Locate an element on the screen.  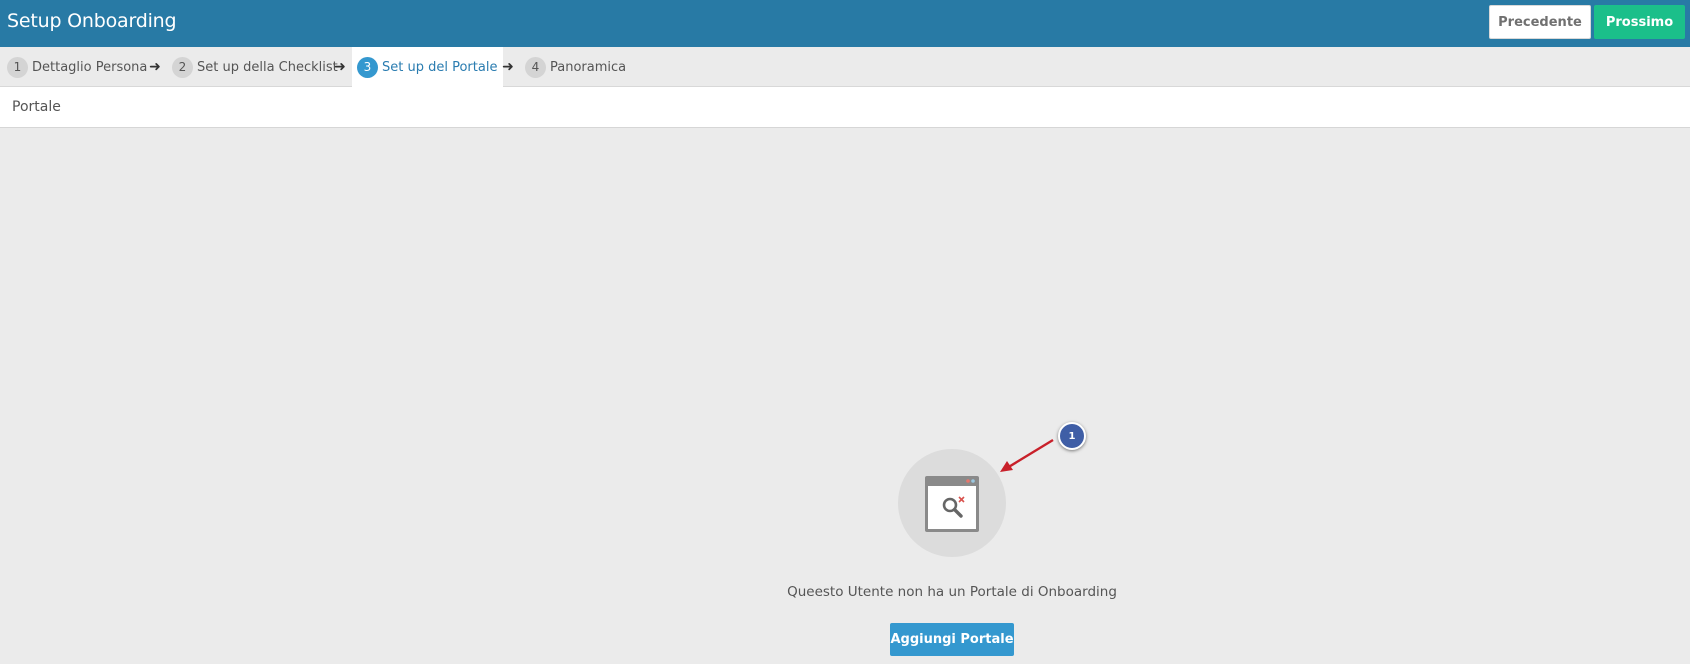
step-set-up-checklist: 2 Set up della Checklist is located at coordinates (255, 67).